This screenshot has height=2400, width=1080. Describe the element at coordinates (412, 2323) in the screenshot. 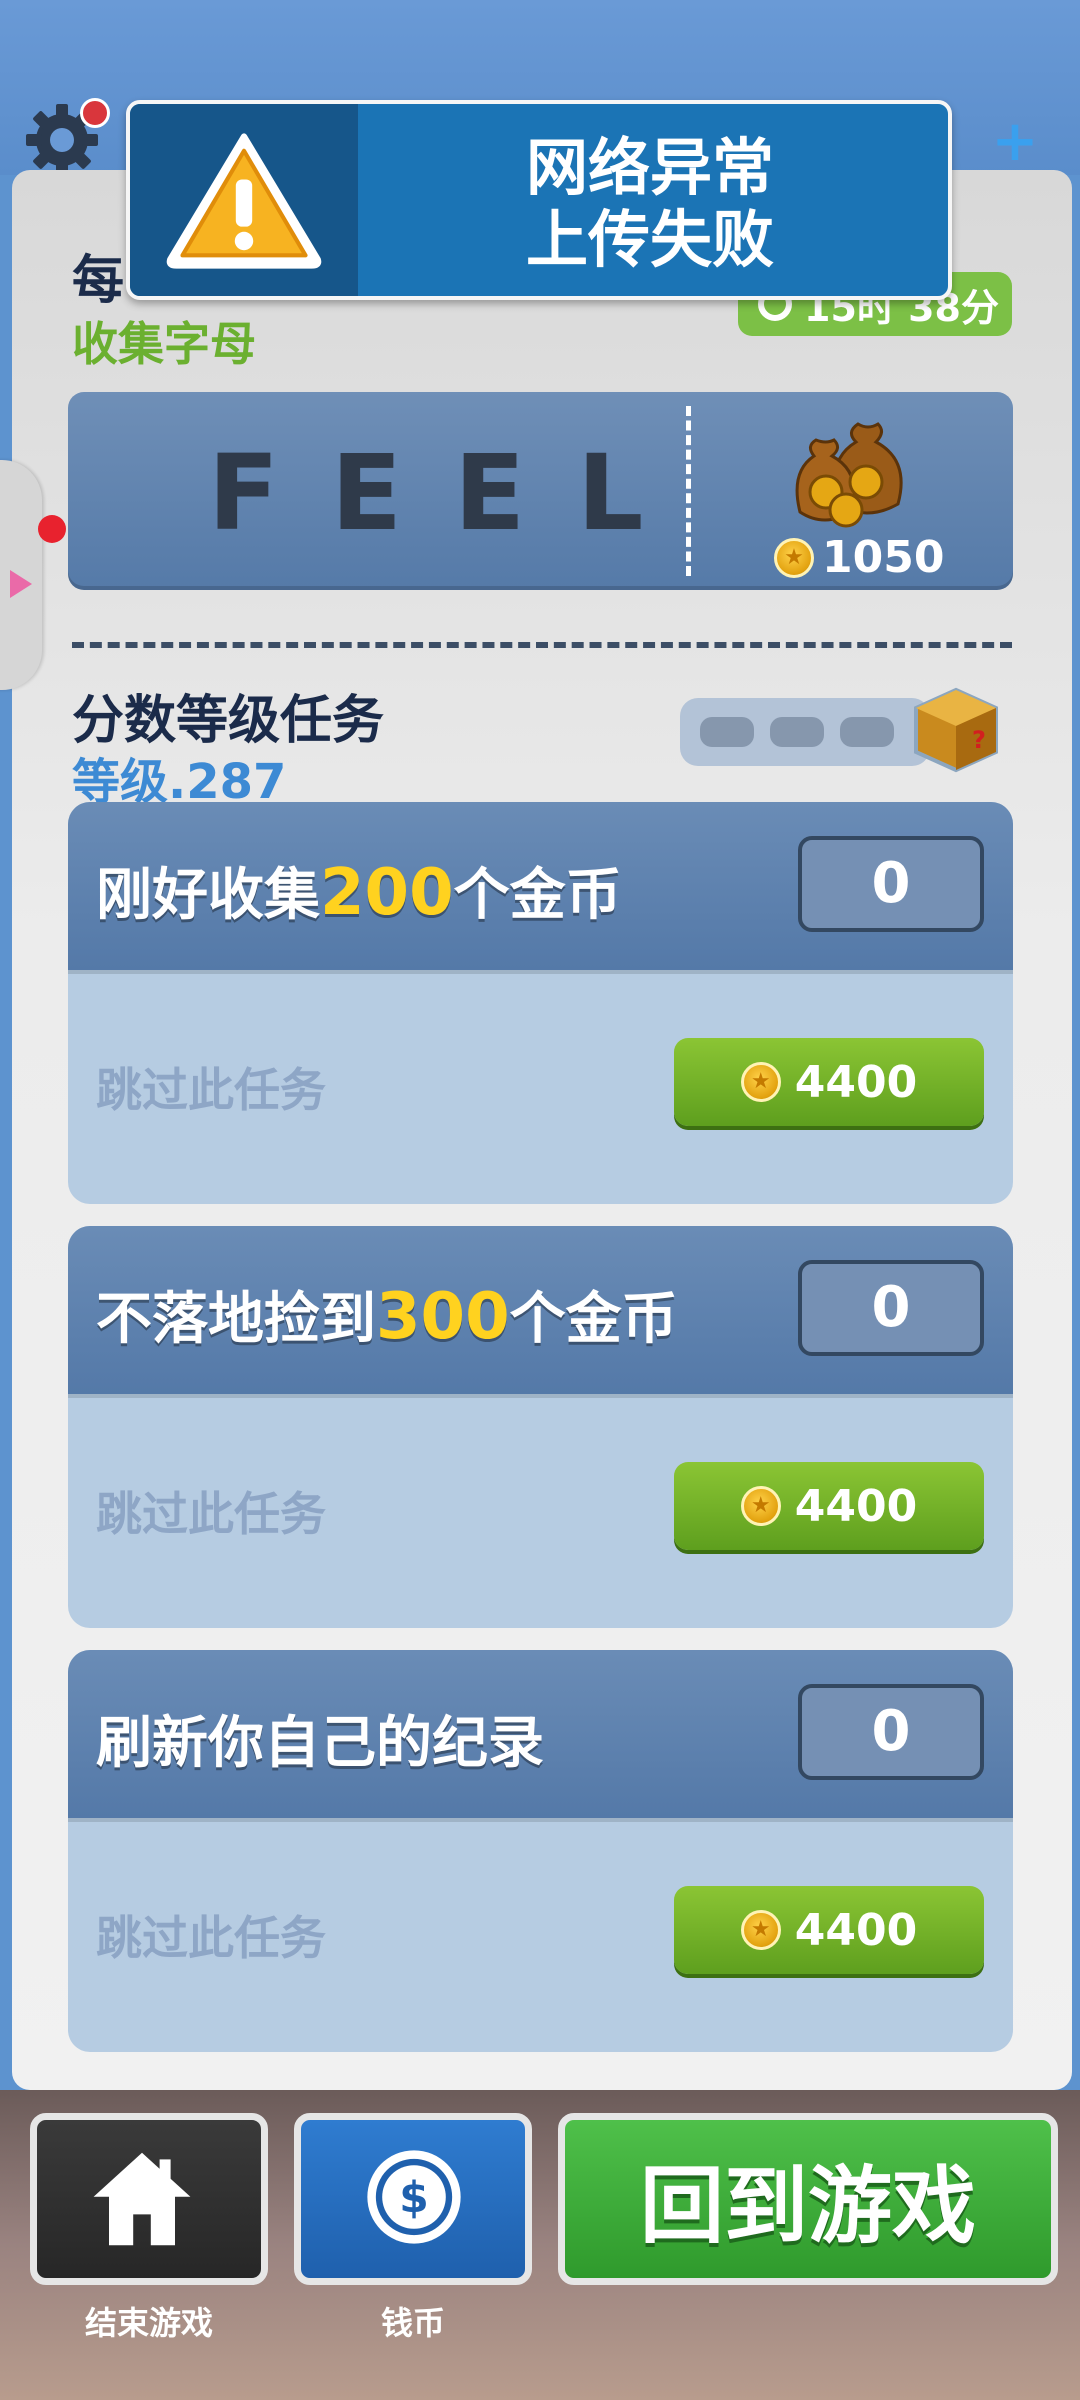

I see `coins-label: 钱币` at that location.